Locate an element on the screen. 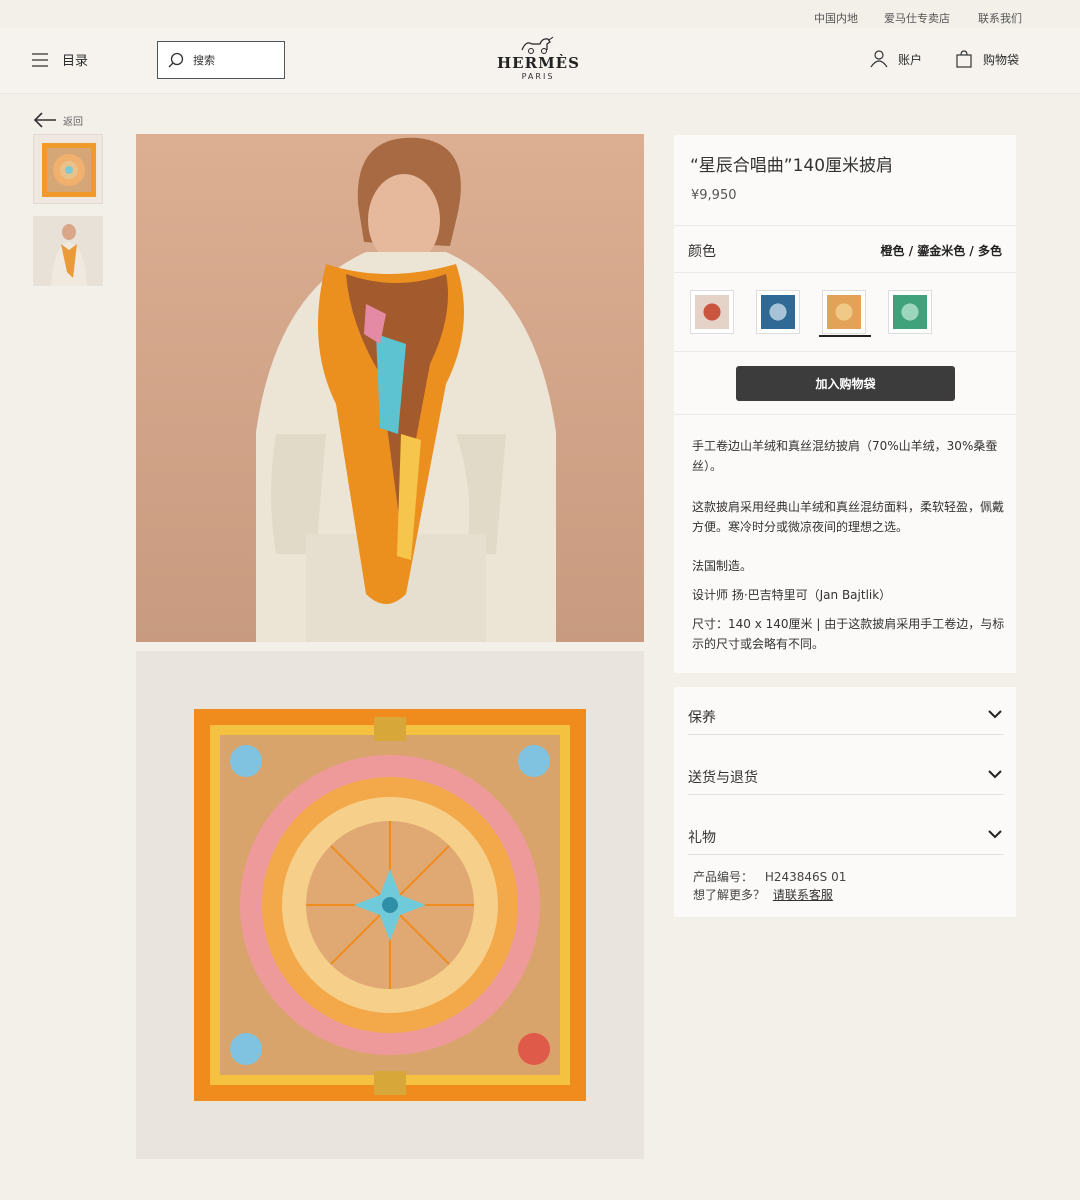 The width and height of the screenshot is (1080, 1200). stores-link: 爱马仕专卖店 is located at coordinates (917, 18).